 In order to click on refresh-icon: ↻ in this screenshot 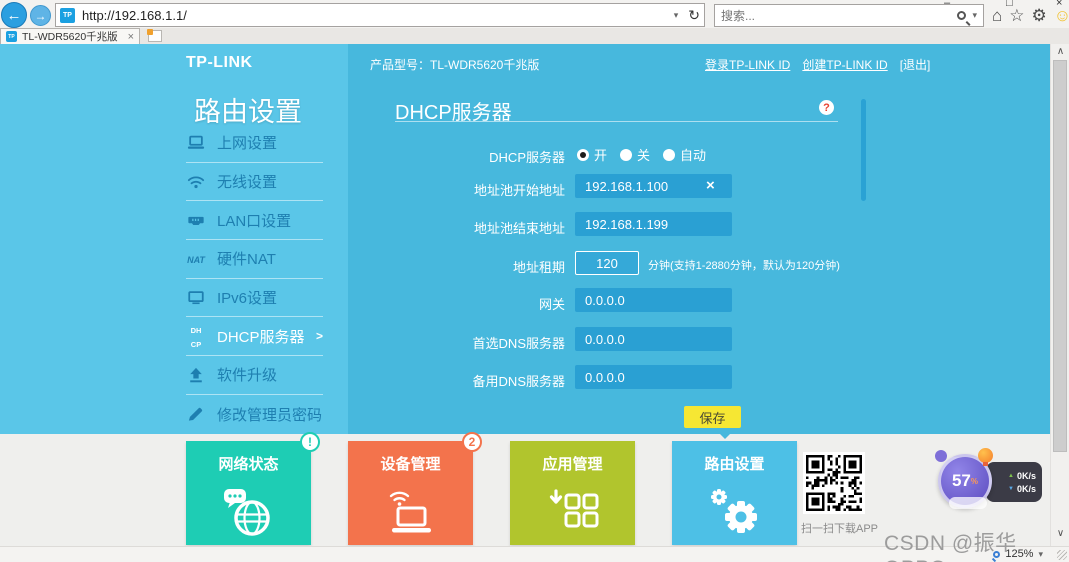, I will do `click(694, 15)`.